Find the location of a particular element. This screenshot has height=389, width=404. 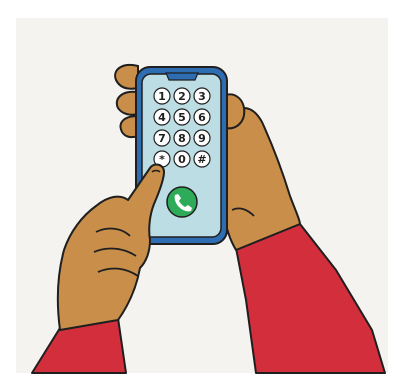

key-7-label: 7 is located at coordinates (162, 138).